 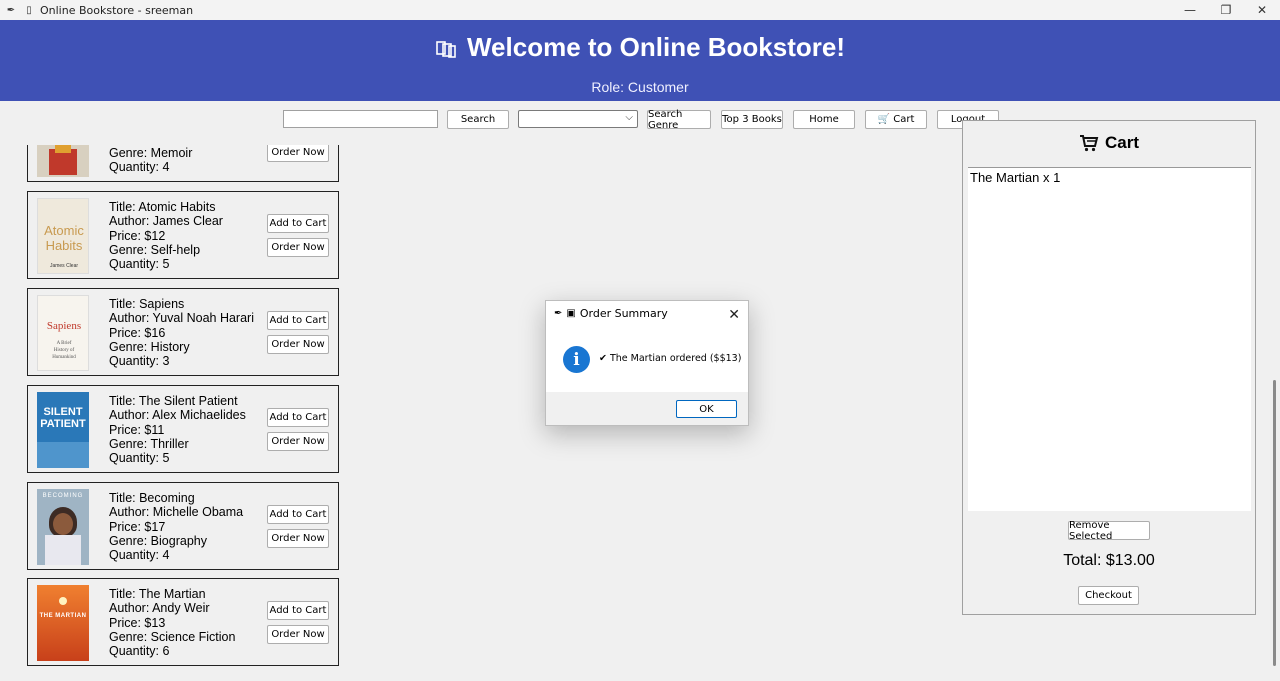 I want to click on dialog-body: i ✔ The Martian ordered ($$13), so click(x=647, y=359).